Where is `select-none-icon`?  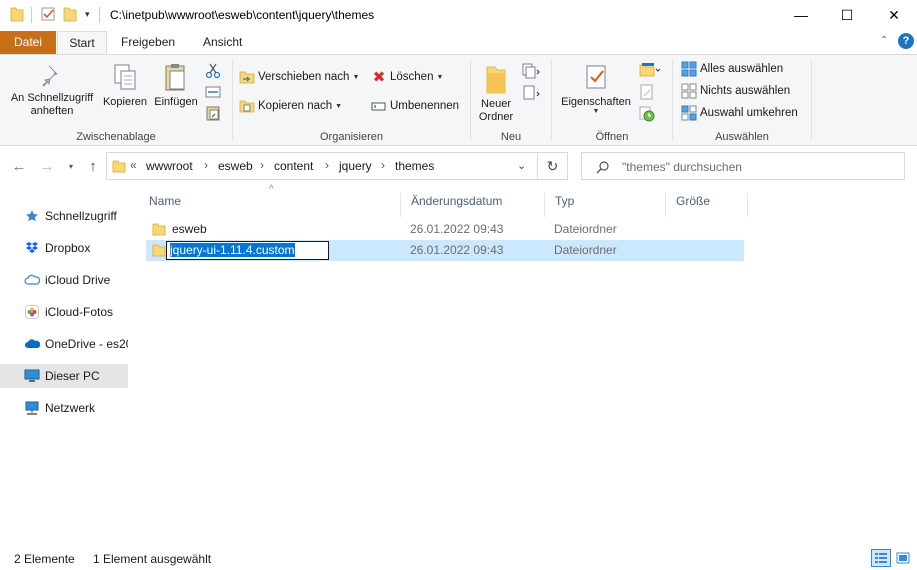
select-none-icon is located at coordinates (689, 91).